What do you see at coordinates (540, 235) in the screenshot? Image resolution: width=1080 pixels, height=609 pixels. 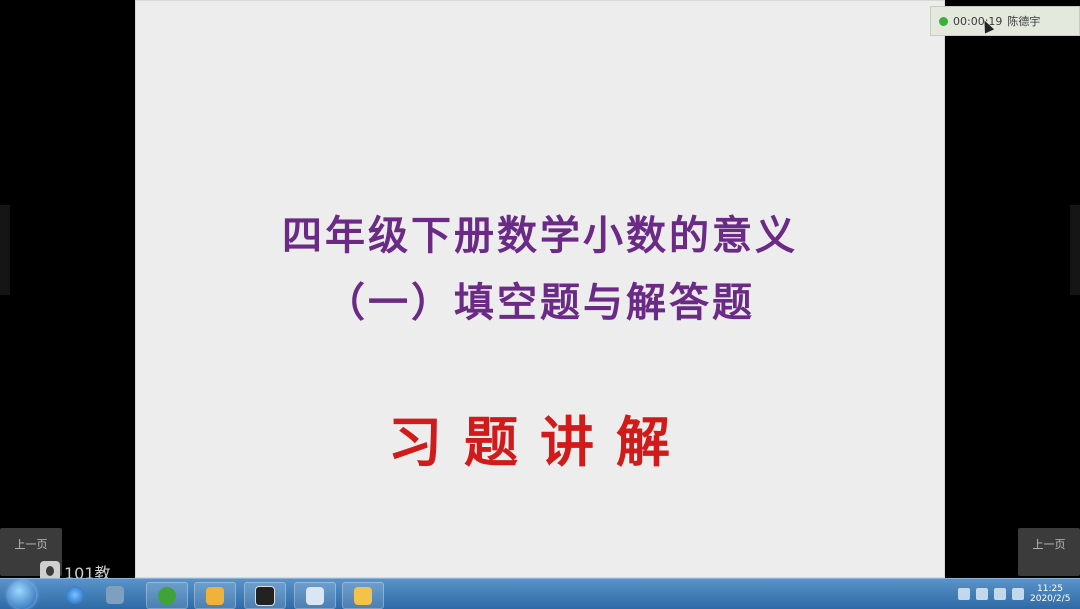 I see `slide-title-line1: 四年级下册数学小数的意义` at bounding box center [540, 235].